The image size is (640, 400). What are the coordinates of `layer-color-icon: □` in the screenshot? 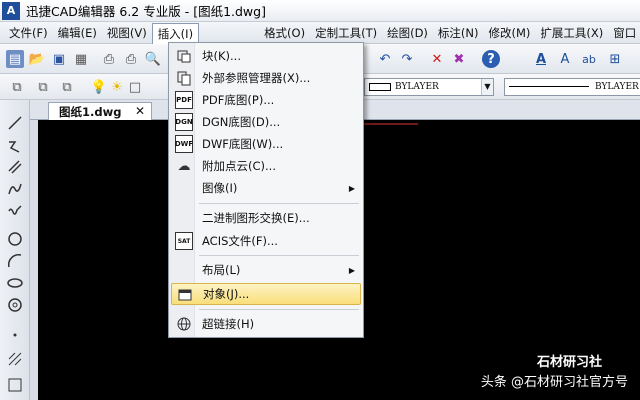 It's located at (135, 87).